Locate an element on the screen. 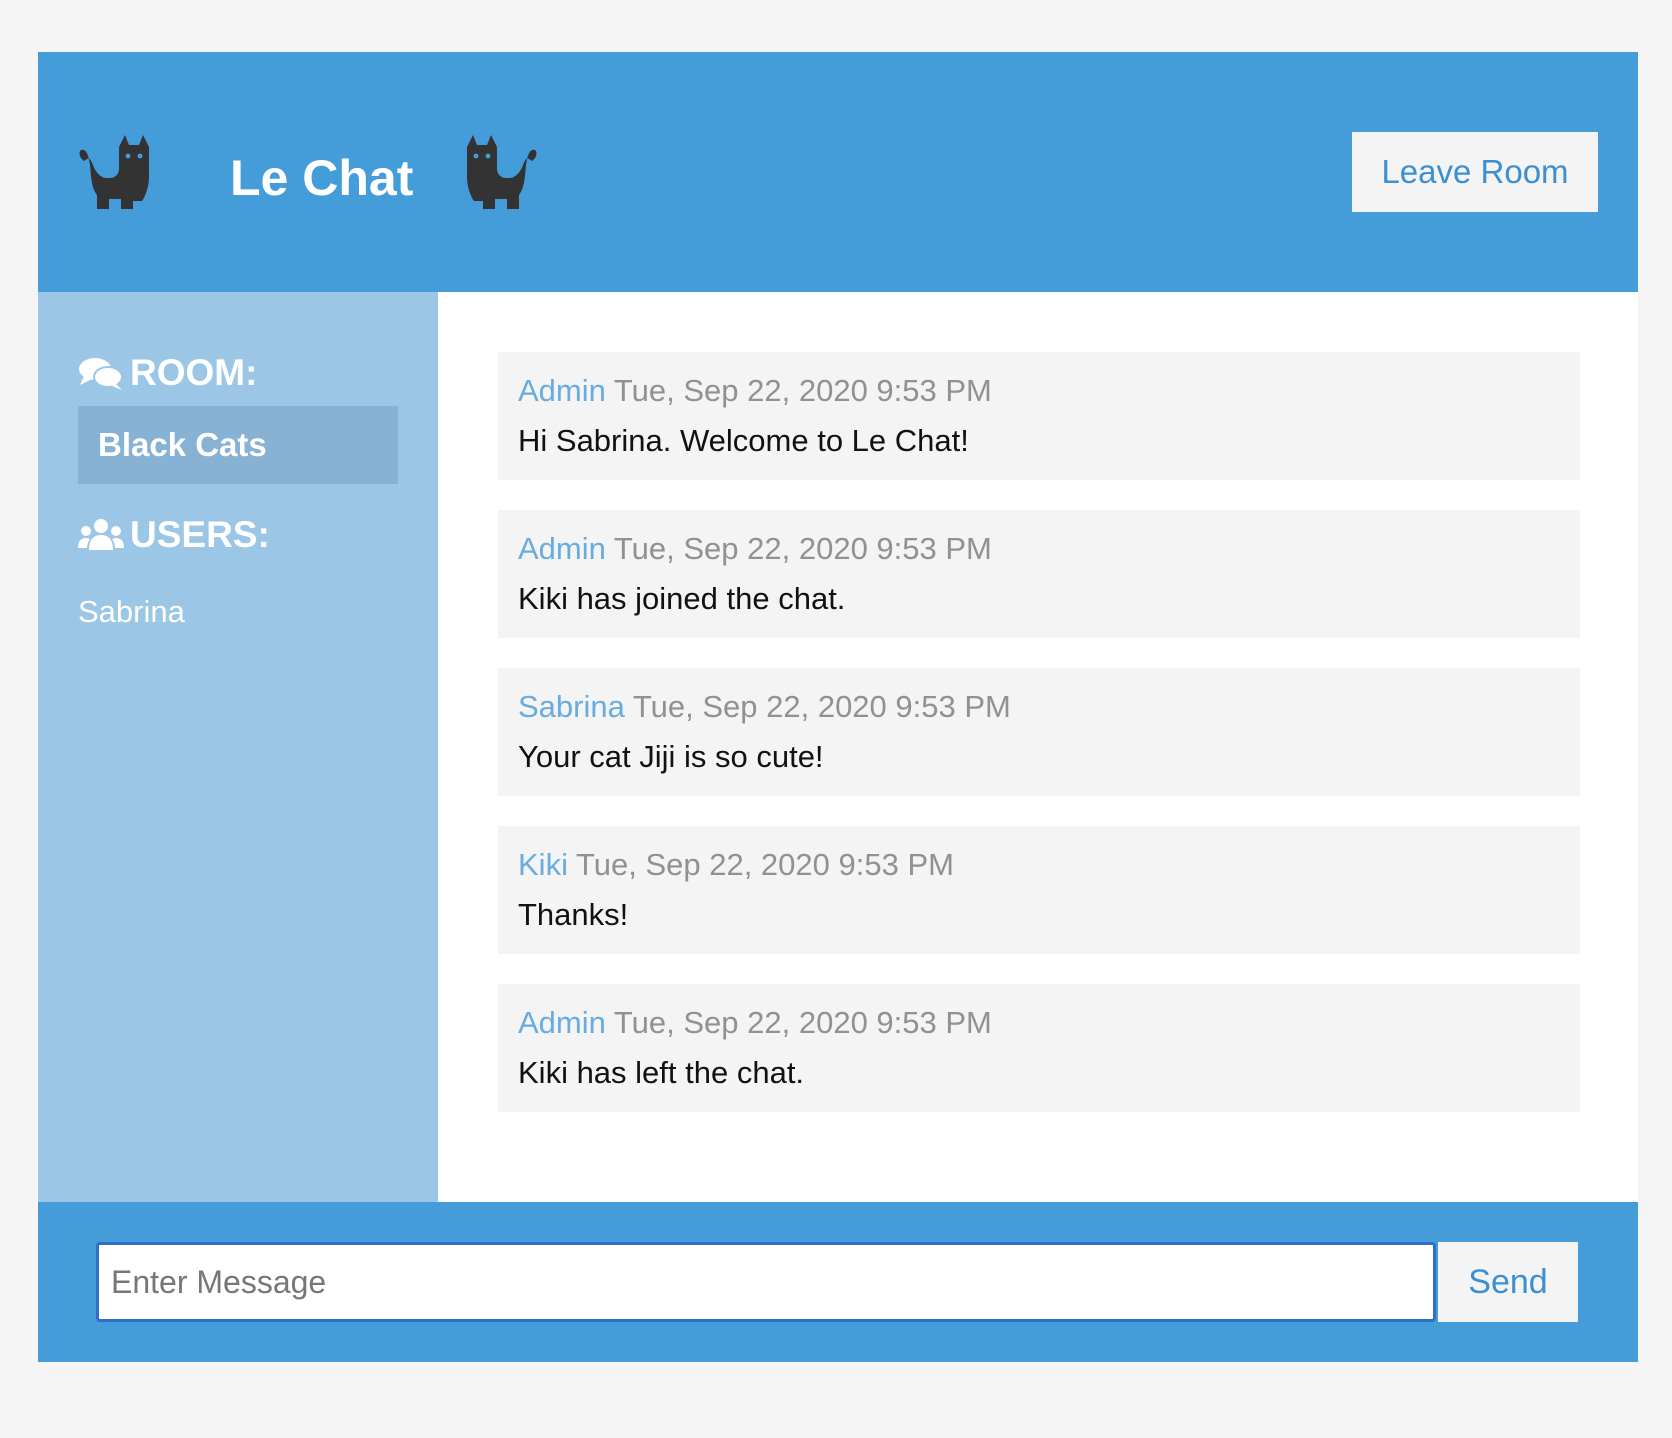 This screenshot has height=1438, width=1672. message-text: Hi Sabrina. Welcome to Le Chat! is located at coordinates (743, 440).